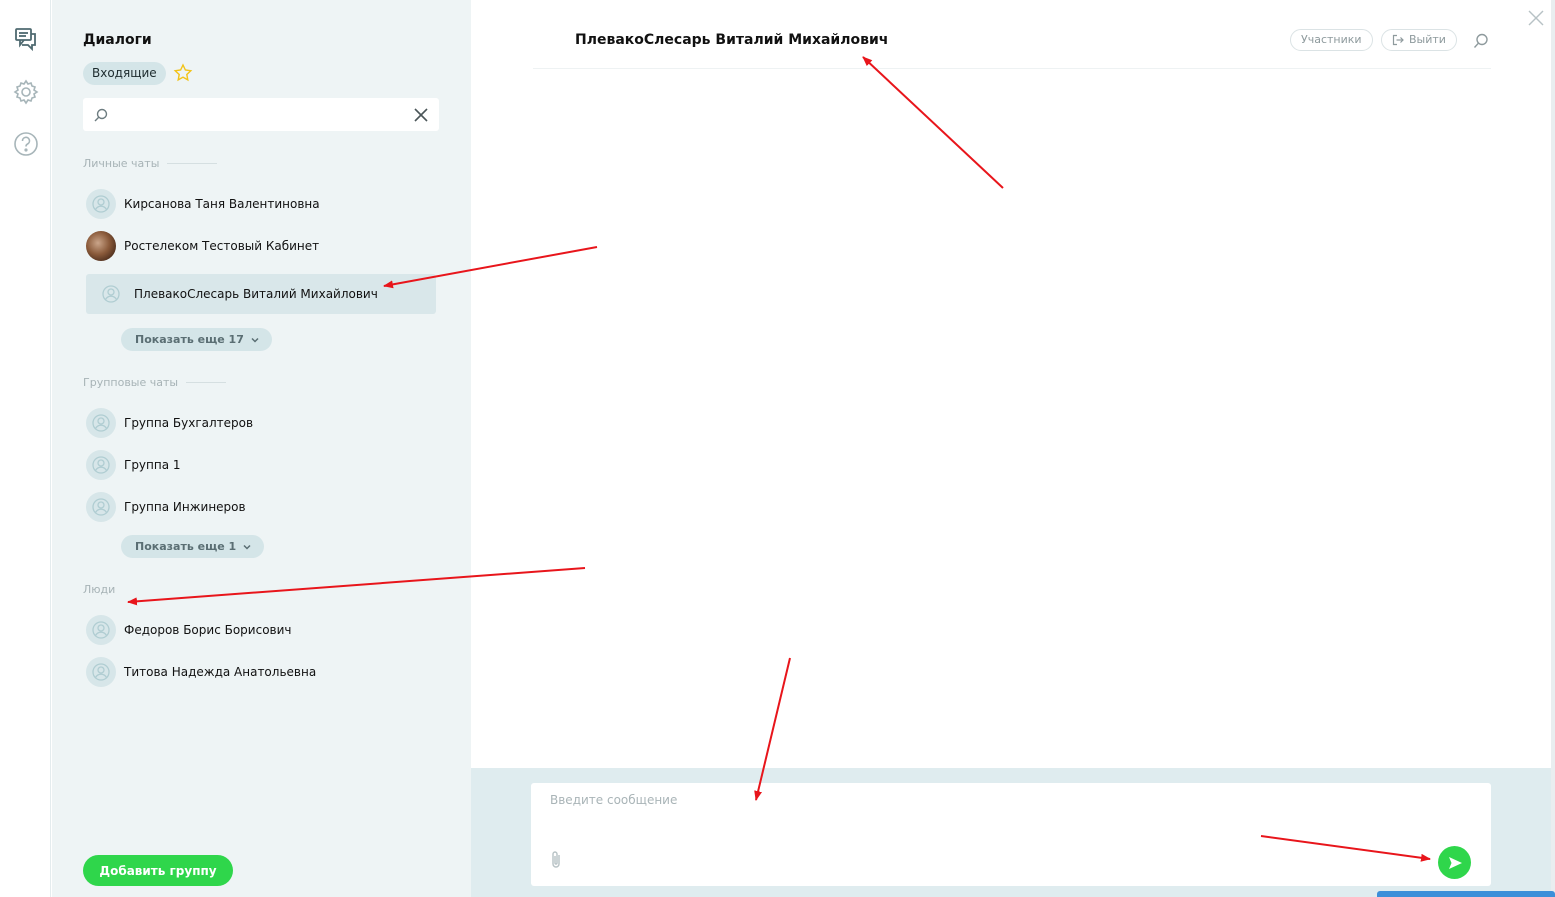 Image resolution: width=1555 pixels, height=897 pixels. What do you see at coordinates (261, 465) in the screenshot?
I see `list-item: Группа 1` at bounding box center [261, 465].